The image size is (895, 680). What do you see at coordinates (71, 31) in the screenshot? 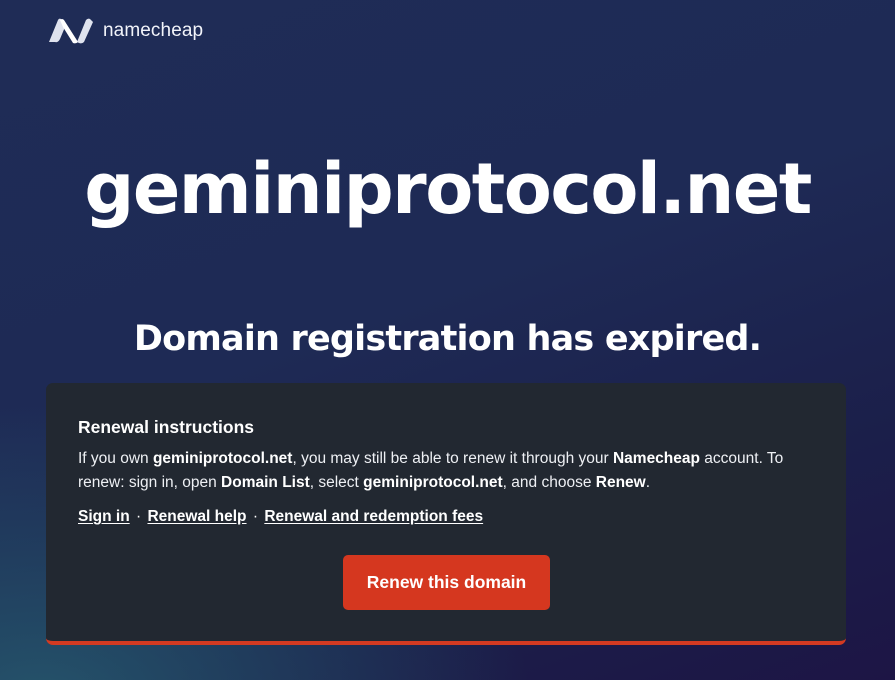
I see `namecheap-n-logo-icon` at bounding box center [71, 31].